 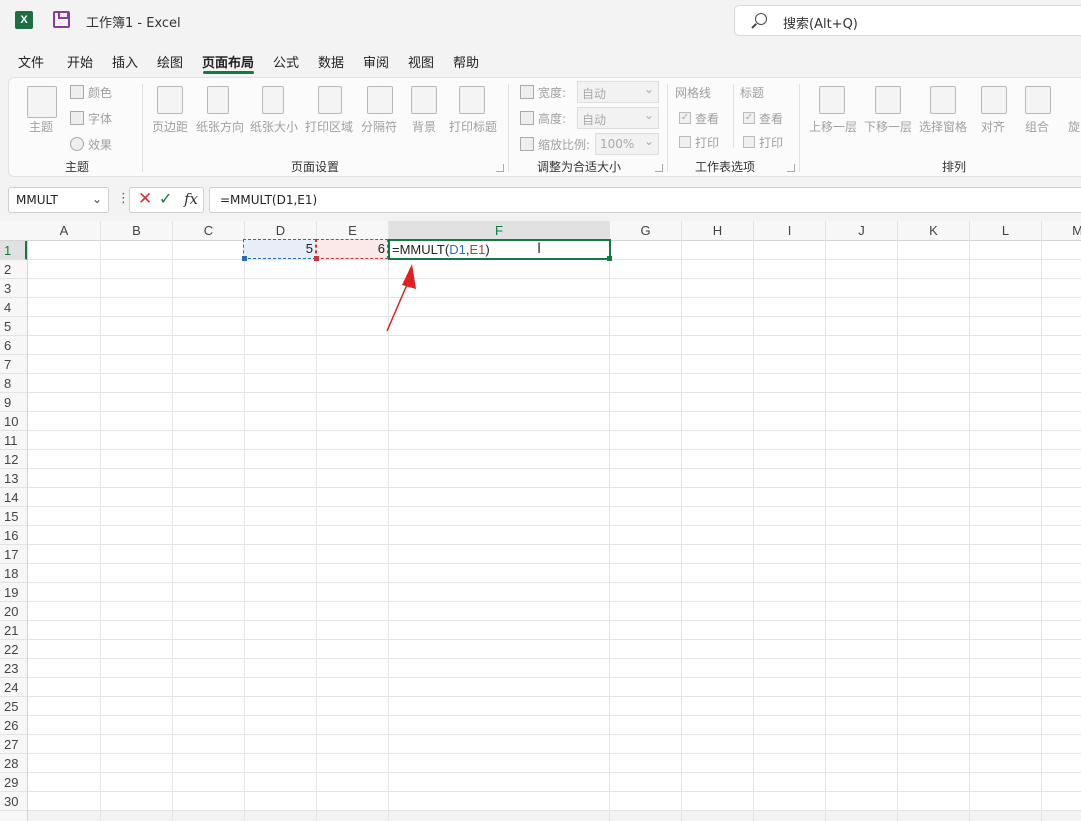 What do you see at coordinates (409, 276) in the screenshot?
I see `arrow-head` at bounding box center [409, 276].